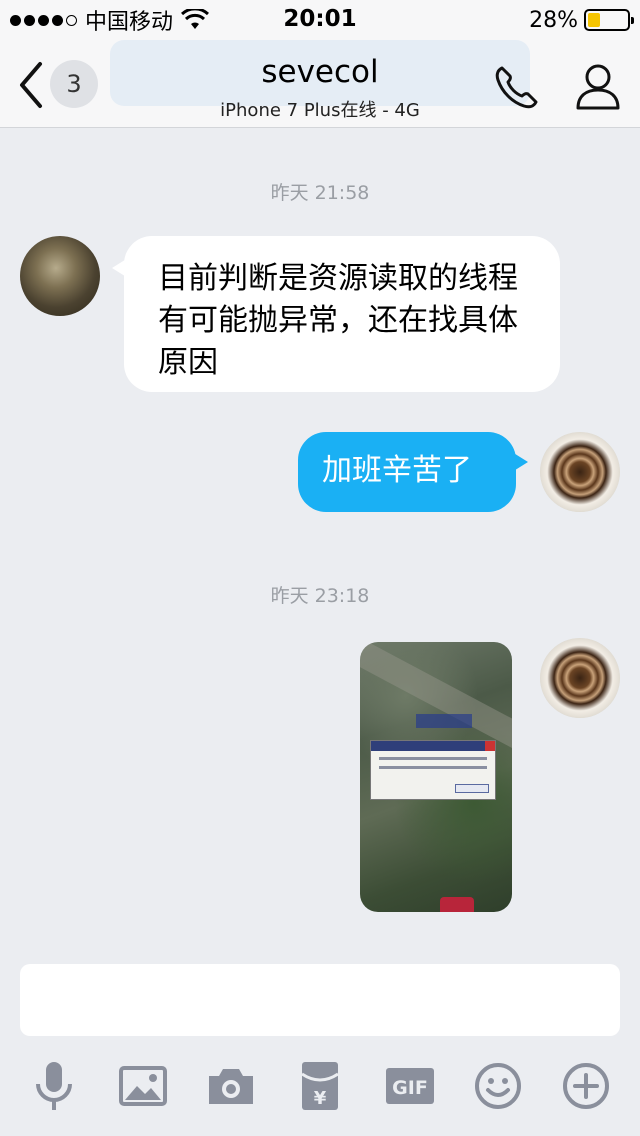 This screenshot has height=1136, width=640. Describe the element at coordinates (320, 20) in the screenshot. I see `status-bar: 中国移动 20:01 28%` at that location.